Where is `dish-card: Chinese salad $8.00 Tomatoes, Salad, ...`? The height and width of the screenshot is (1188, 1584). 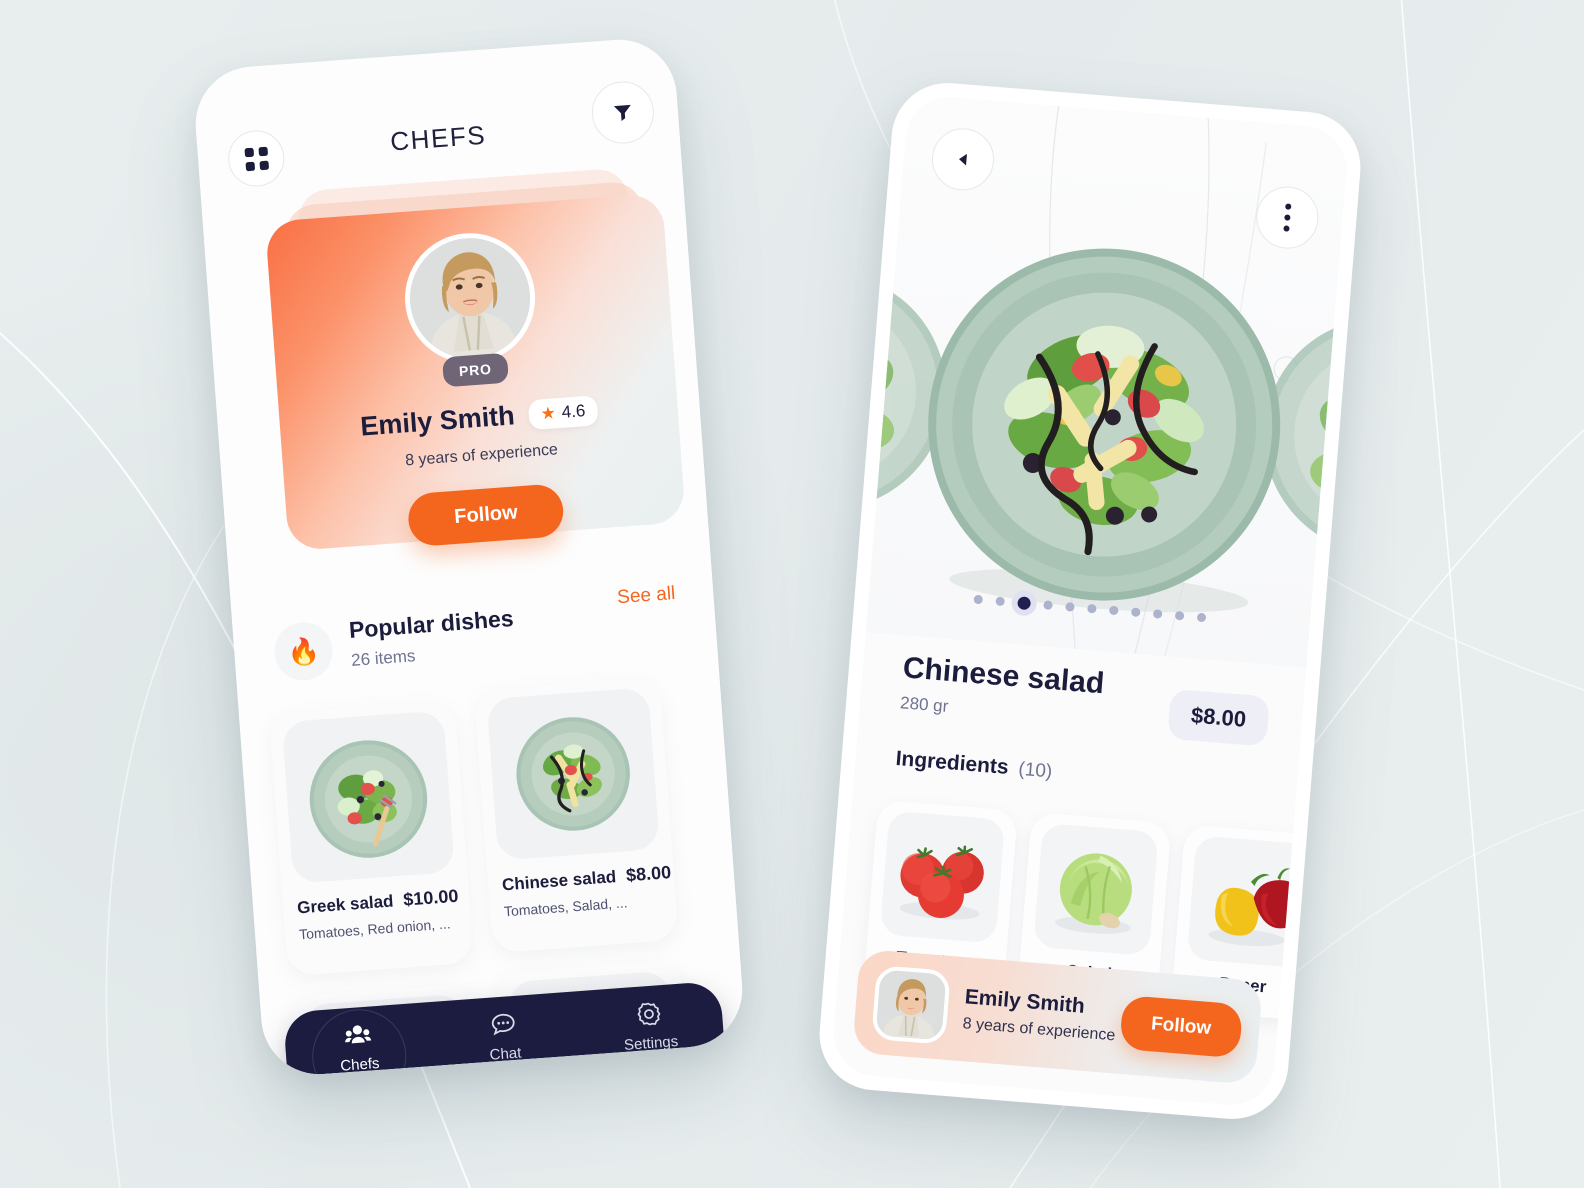 dish-card: Chinese salad $8.00 Tomatoes, Salad, ... is located at coordinates (576, 815).